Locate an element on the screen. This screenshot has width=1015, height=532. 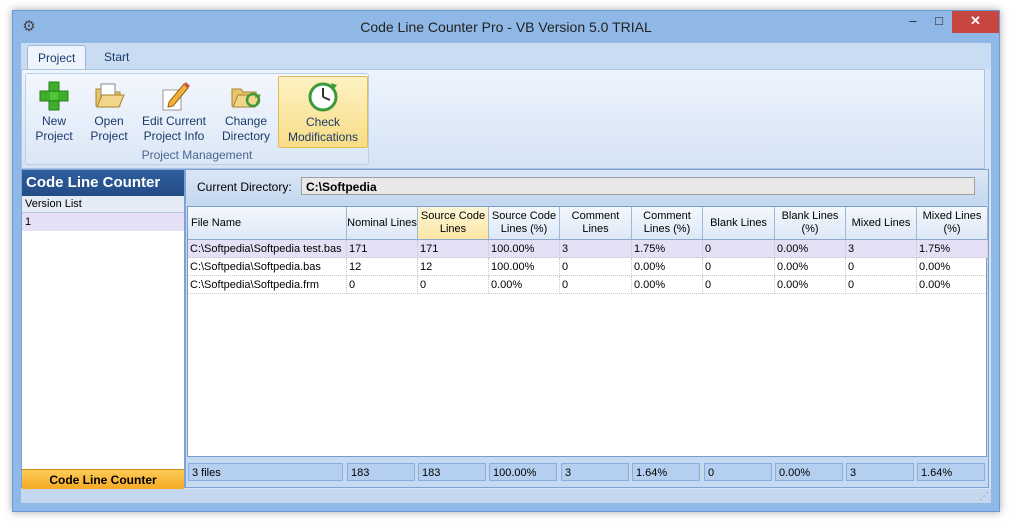
close-button: ✕ is located at coordinates (975, 22).